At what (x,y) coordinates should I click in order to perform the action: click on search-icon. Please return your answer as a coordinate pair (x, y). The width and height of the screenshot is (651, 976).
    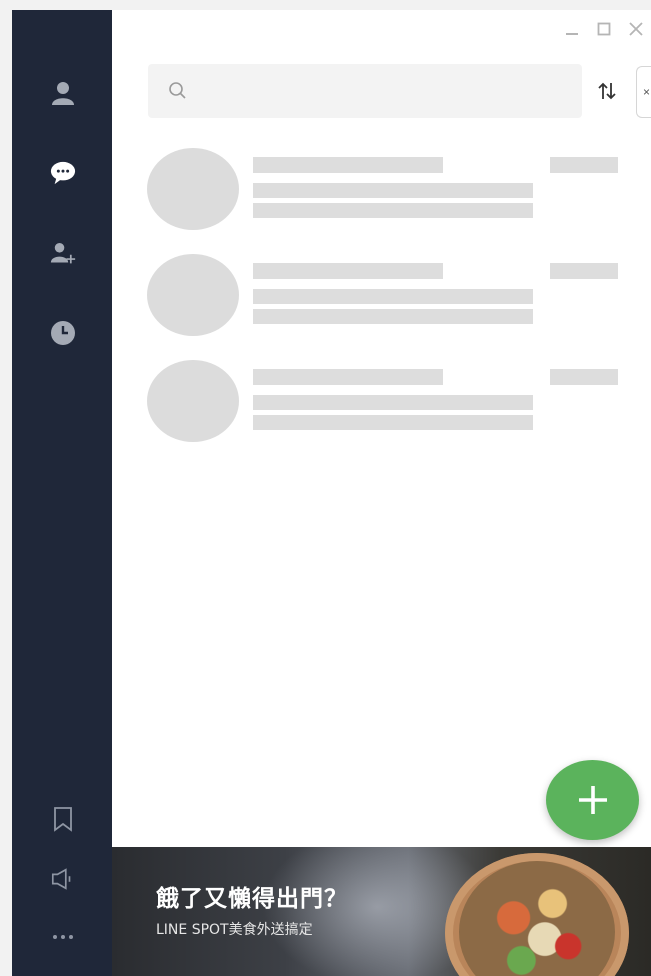
    Looking at the image, I should click on (178, 93).